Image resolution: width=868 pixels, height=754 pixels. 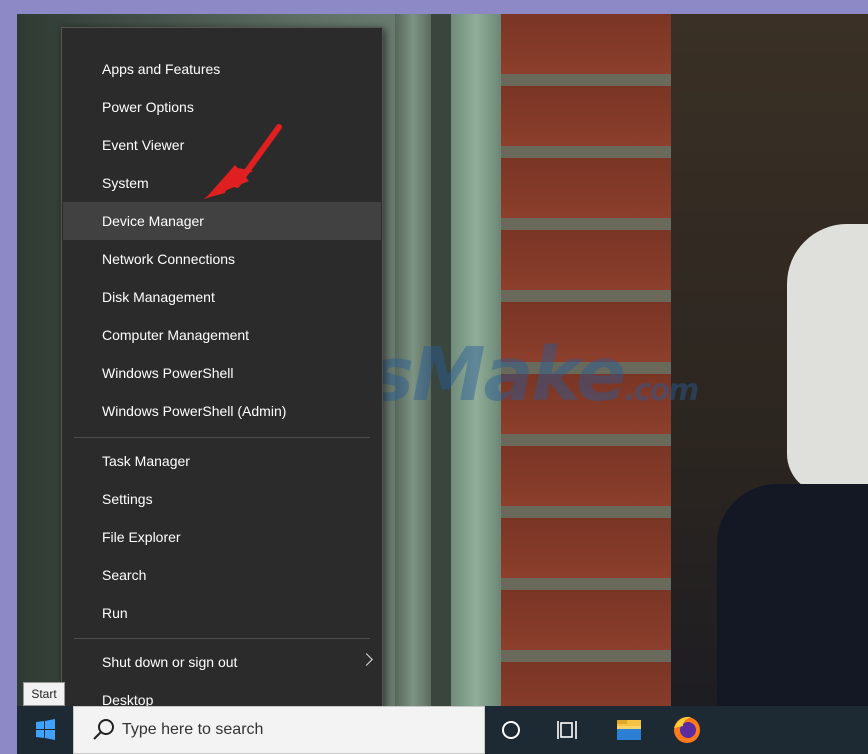 What do you see at coordinates (222, 373) in the screenshot?
I see `menu-item-windows-powershell: Windows PowerShell` at bounding box center [222, 373].